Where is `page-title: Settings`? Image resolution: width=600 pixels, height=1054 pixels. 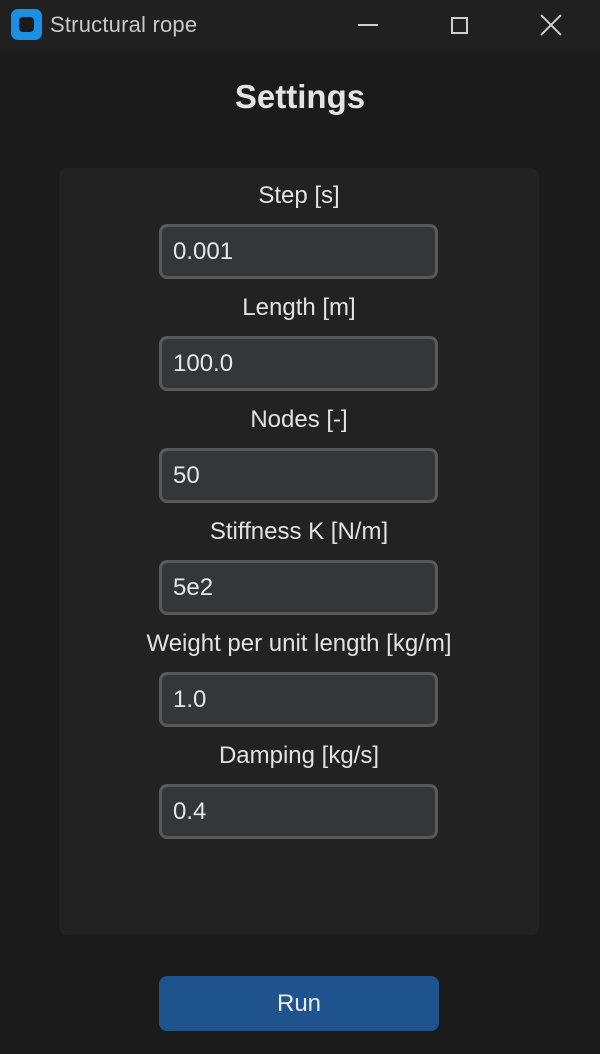
page-title: Settings is located at coordinates (300, 96).